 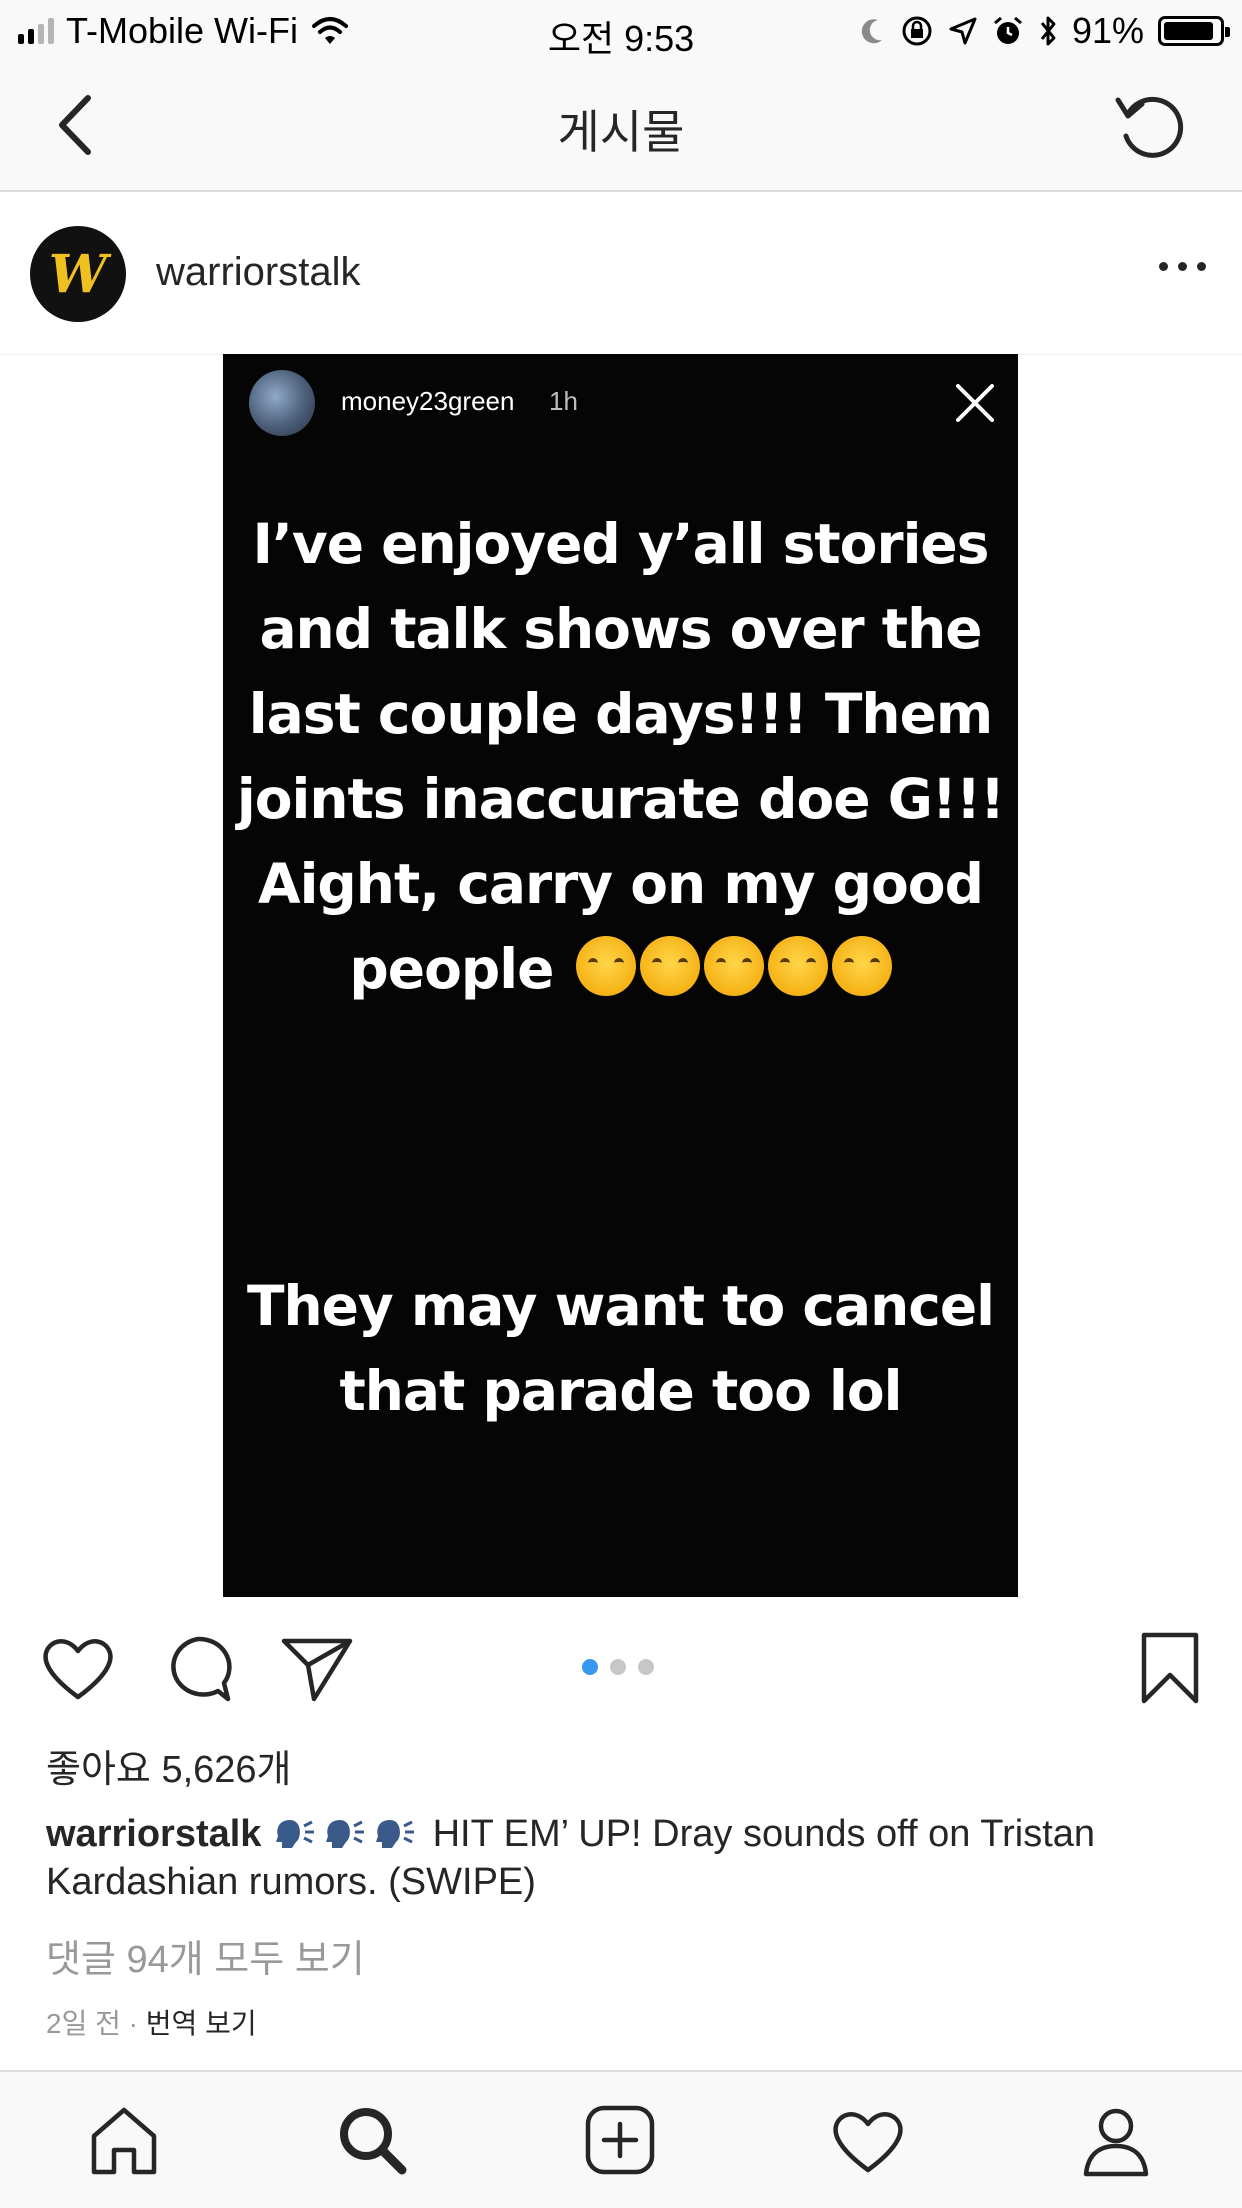 I want to click on logo-letter: W, so click(x=80, y=274).